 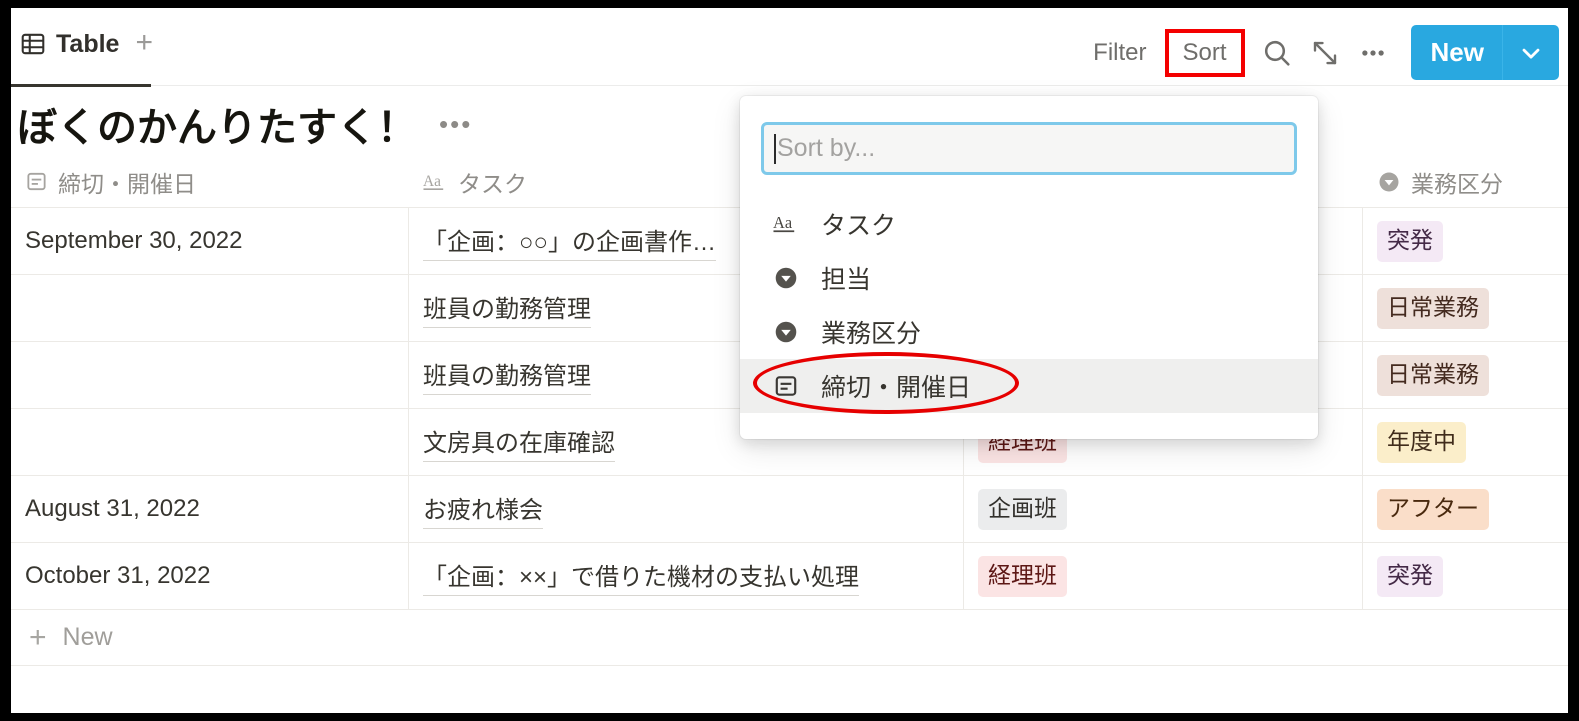 I want to click on cell-date: August 31, 2022, so click(x=210, y=509).